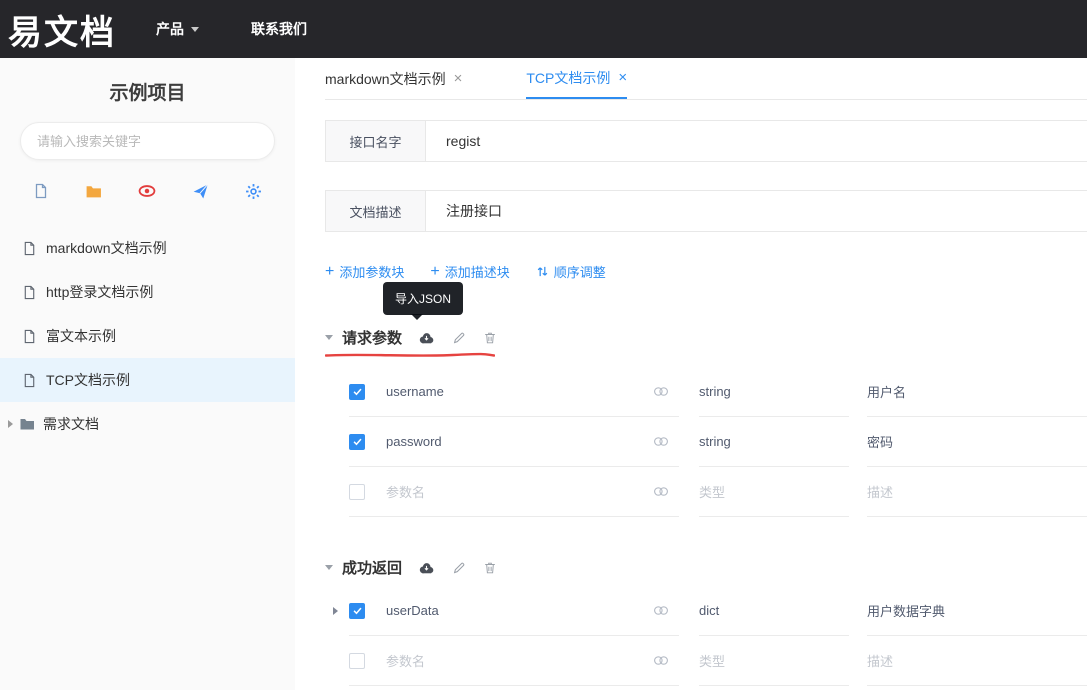  I want to click on add-param-block-button: + 添加参数块, so click(364, 271).